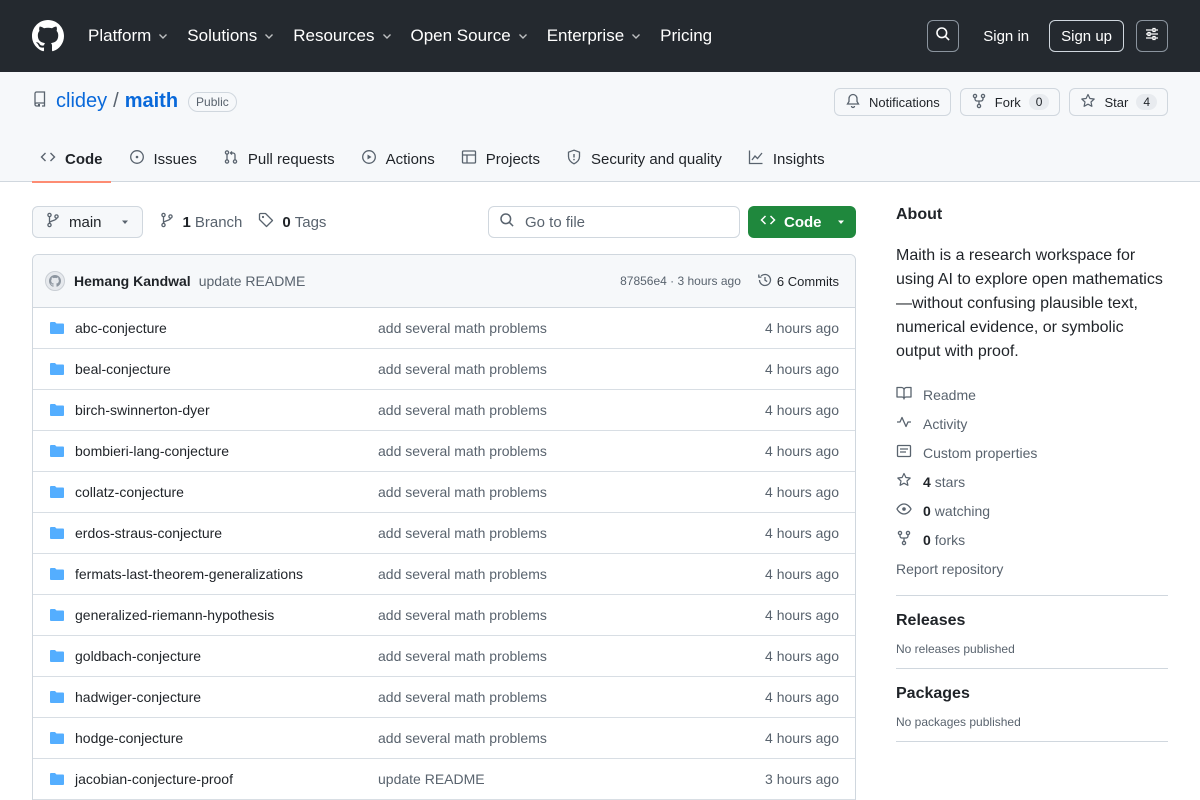 Image resolution: width=1200 pixels, height=800 pixels. Describe the element at coordinates (892, 102) in the screenshot. I see `notifications-button: Notifications` at that location.